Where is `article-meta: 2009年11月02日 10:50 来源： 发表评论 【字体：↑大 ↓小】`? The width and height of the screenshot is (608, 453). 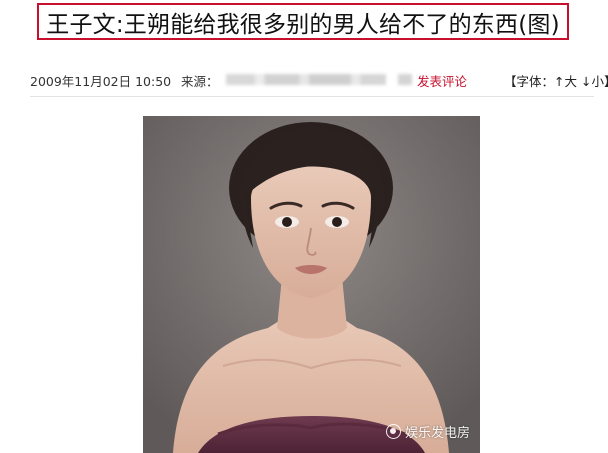 article-meta: 2009年11月02日 10:50 来源： 发表评论 【字体：↑大 ↓小】 is located at coordinates (319, 80).